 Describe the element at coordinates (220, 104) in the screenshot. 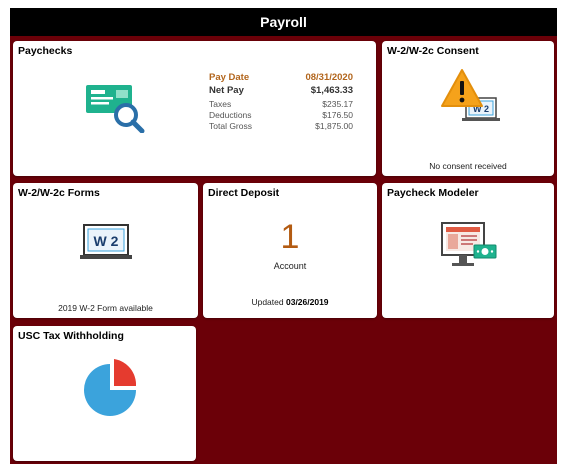

I see `taxes-label: Taxes` at that location.